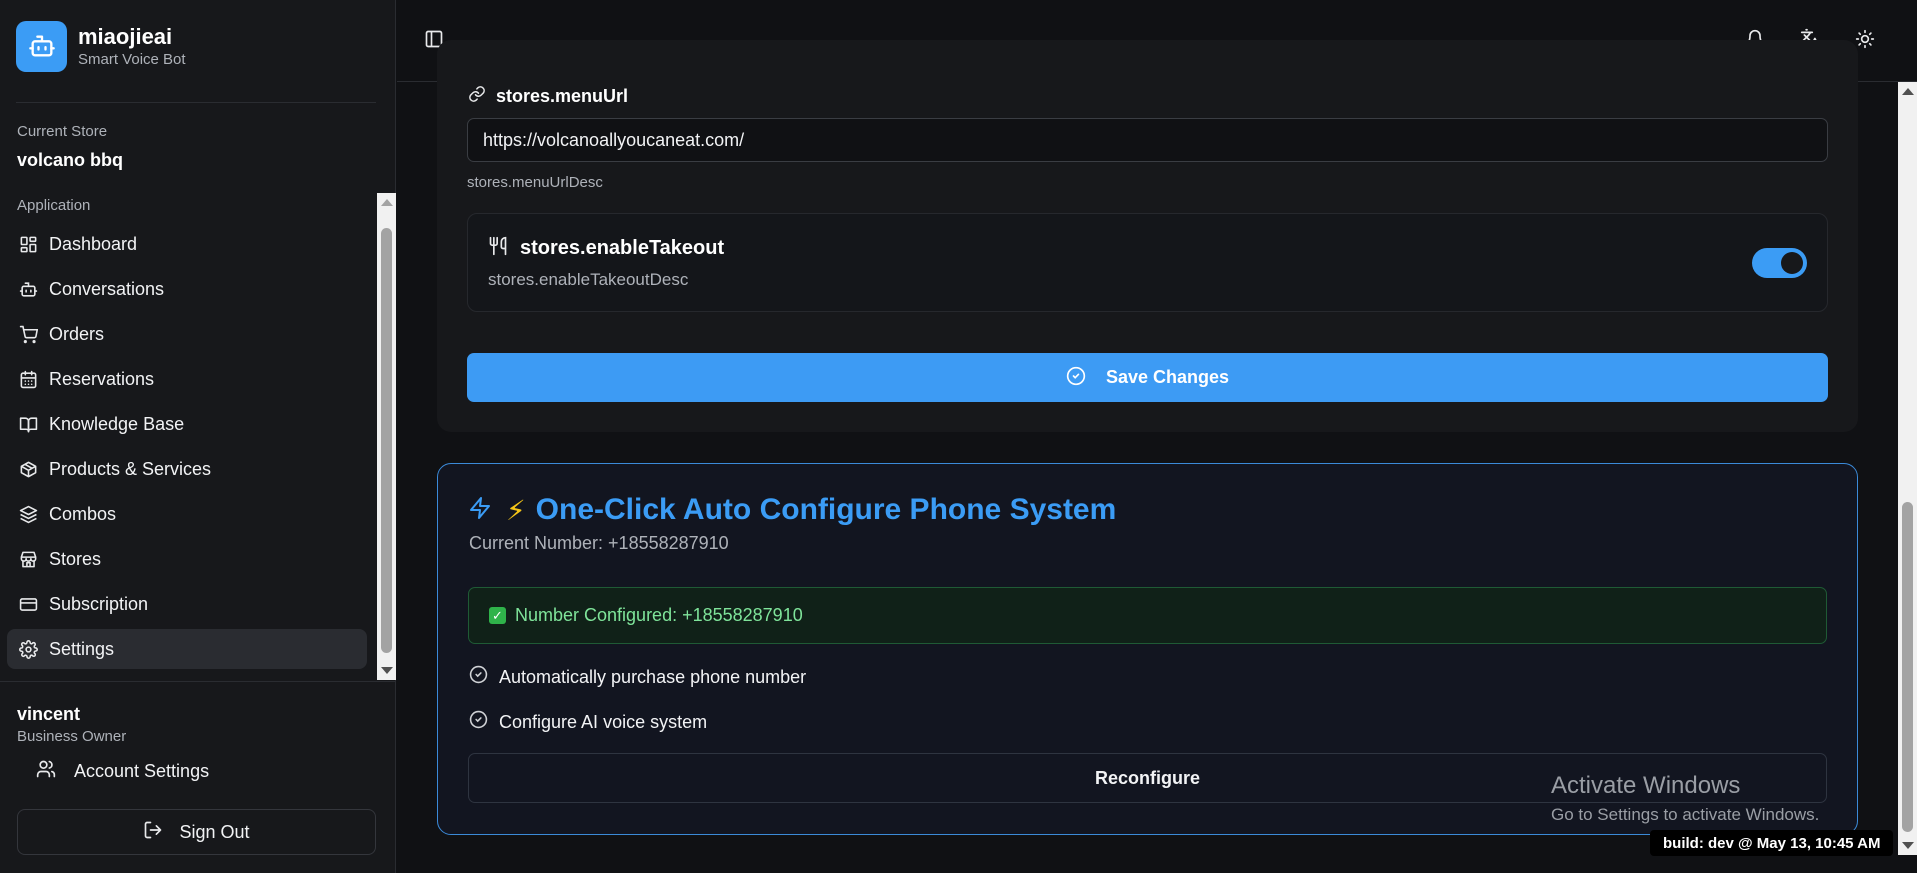 This screenshot has height=873, width=1917. Describe the element at coordinates (1167, 377) in the screenshot. I see `save-changes-label: Save Changes` at that location.